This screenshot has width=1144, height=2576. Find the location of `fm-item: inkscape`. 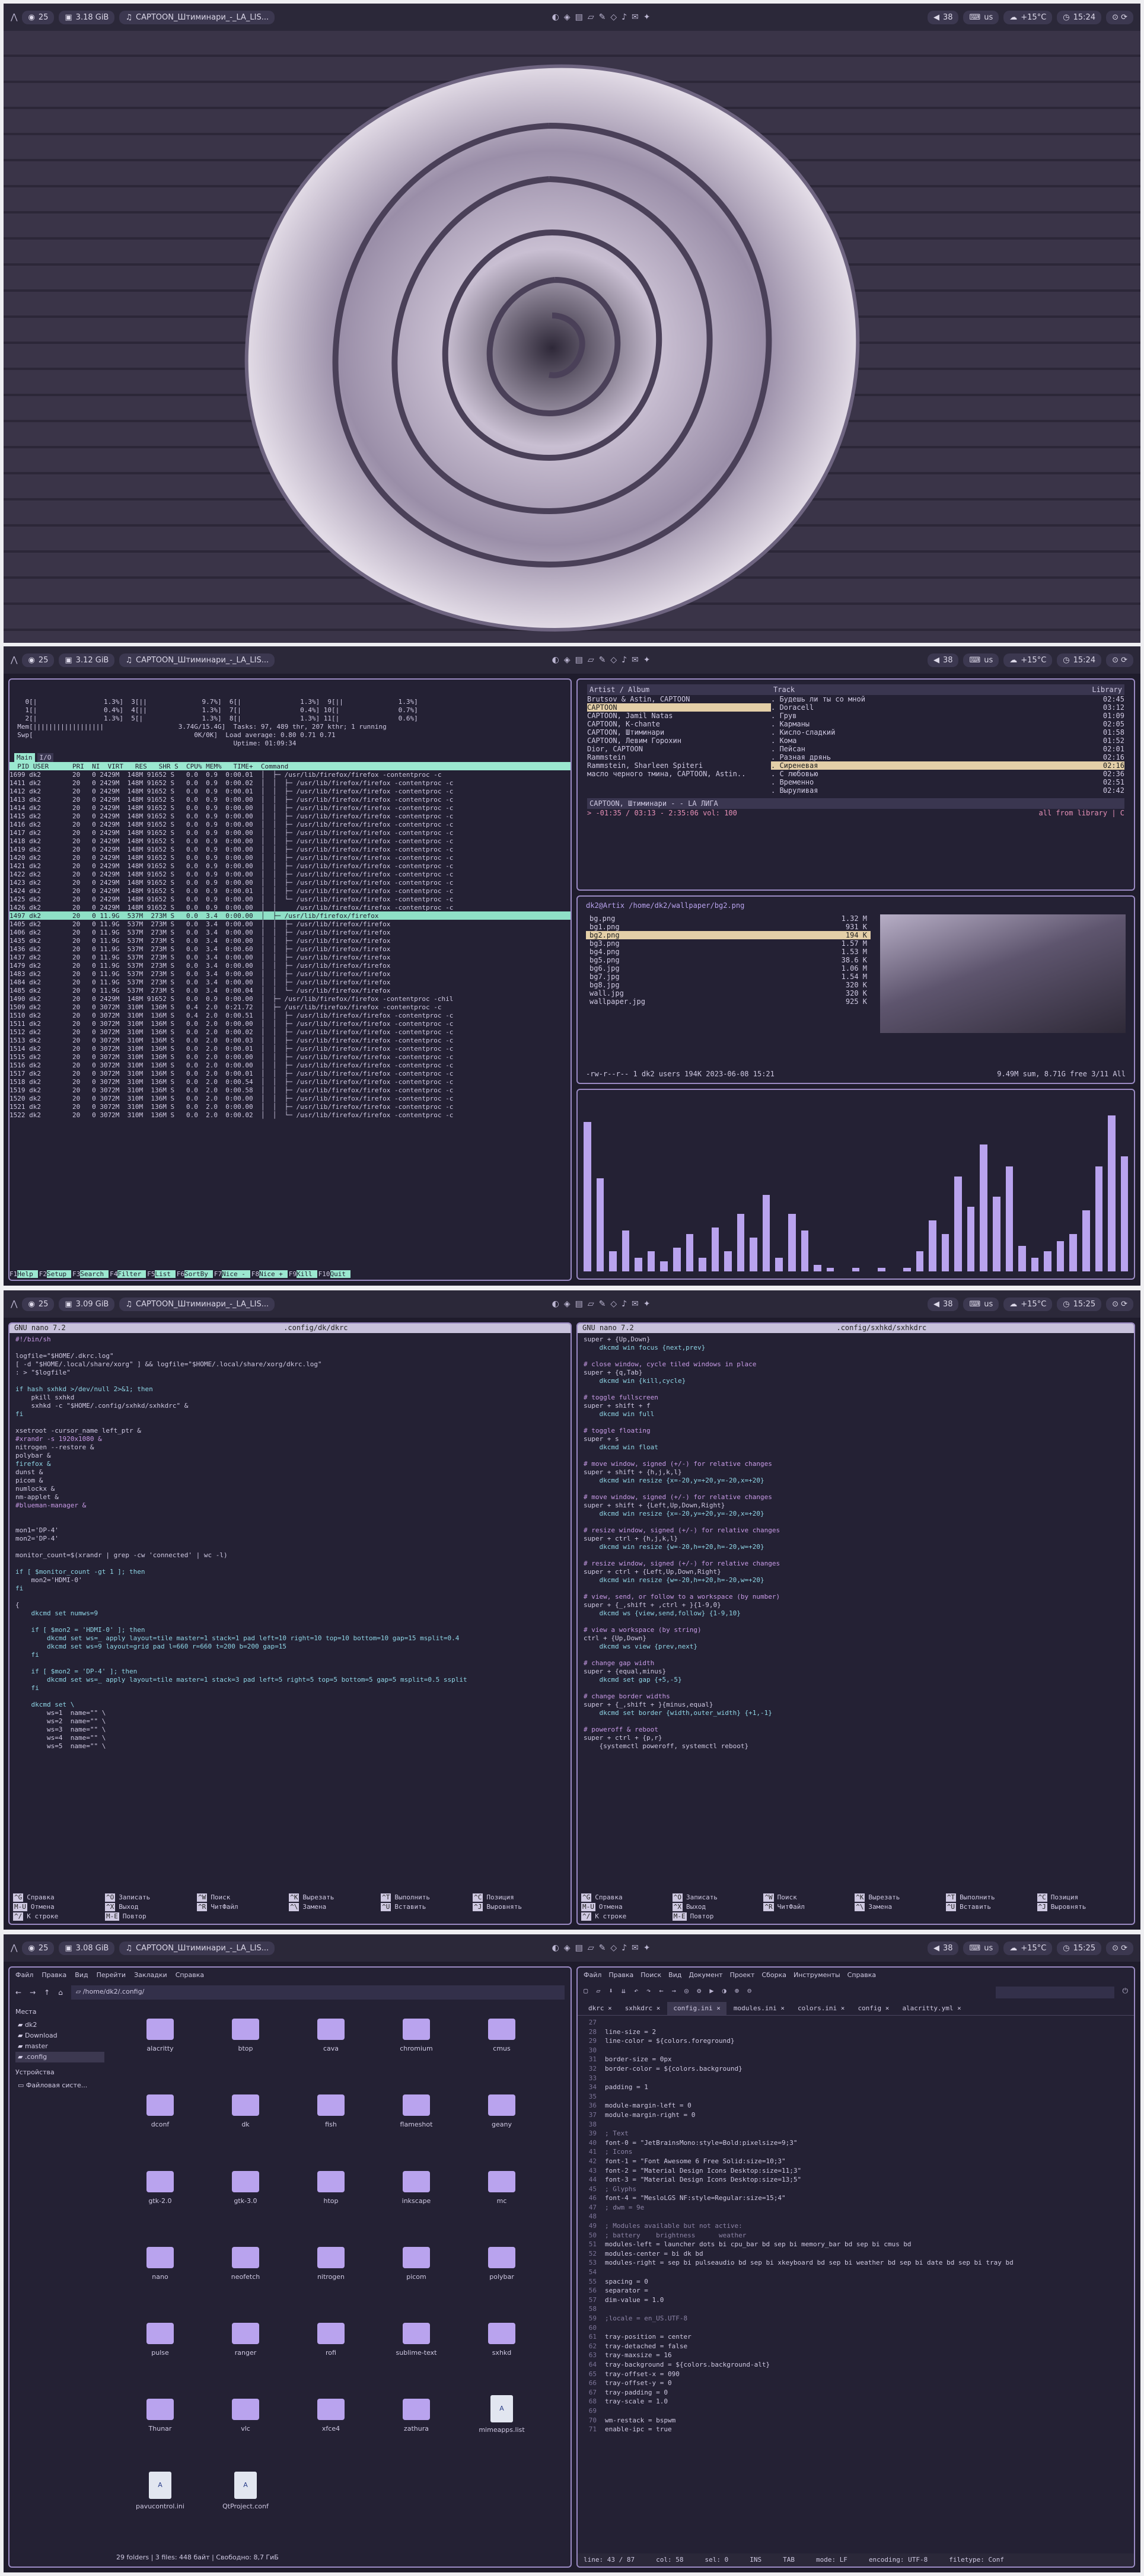

fm-item: inkscape is located at coordinates (416, 2192).